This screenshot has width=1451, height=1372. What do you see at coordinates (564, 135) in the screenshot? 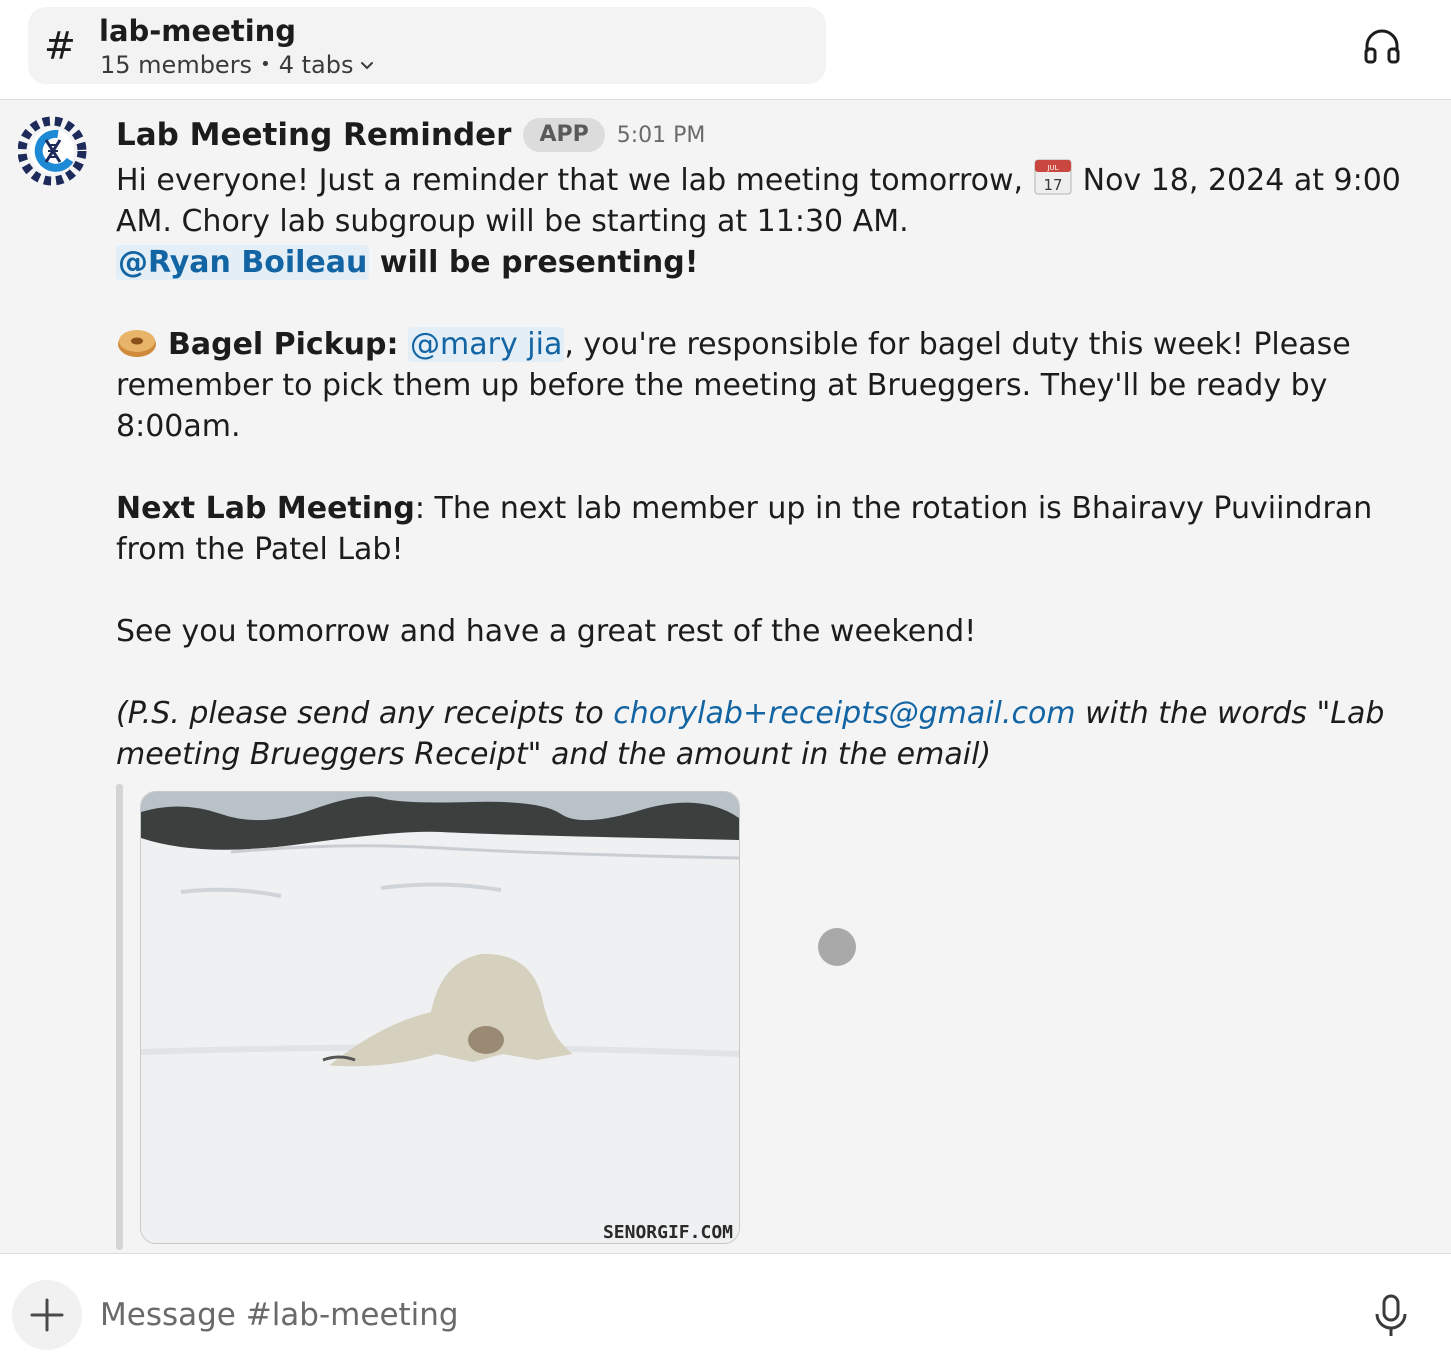
I see `app-badge: APP` at bounding box center [564, 135].